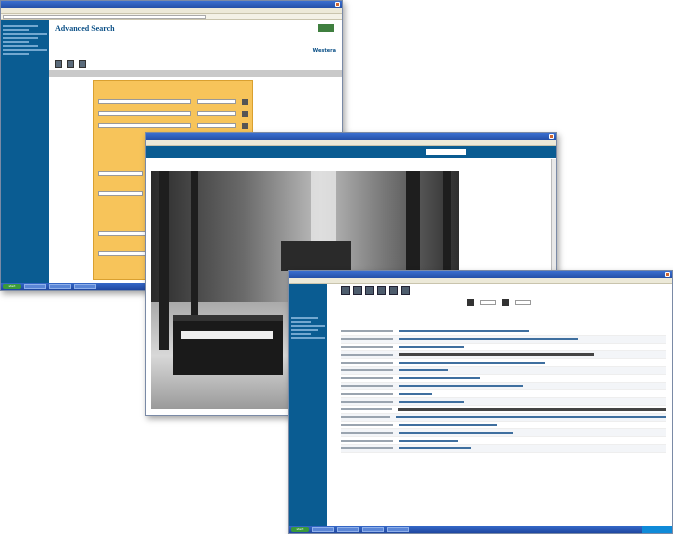 Image resolution: width=673 pixels, height=534 pixels. What do you see at coordinates (228, 345) in the screenshot?
I see `photo-piano` at bounding box center [228, 345].